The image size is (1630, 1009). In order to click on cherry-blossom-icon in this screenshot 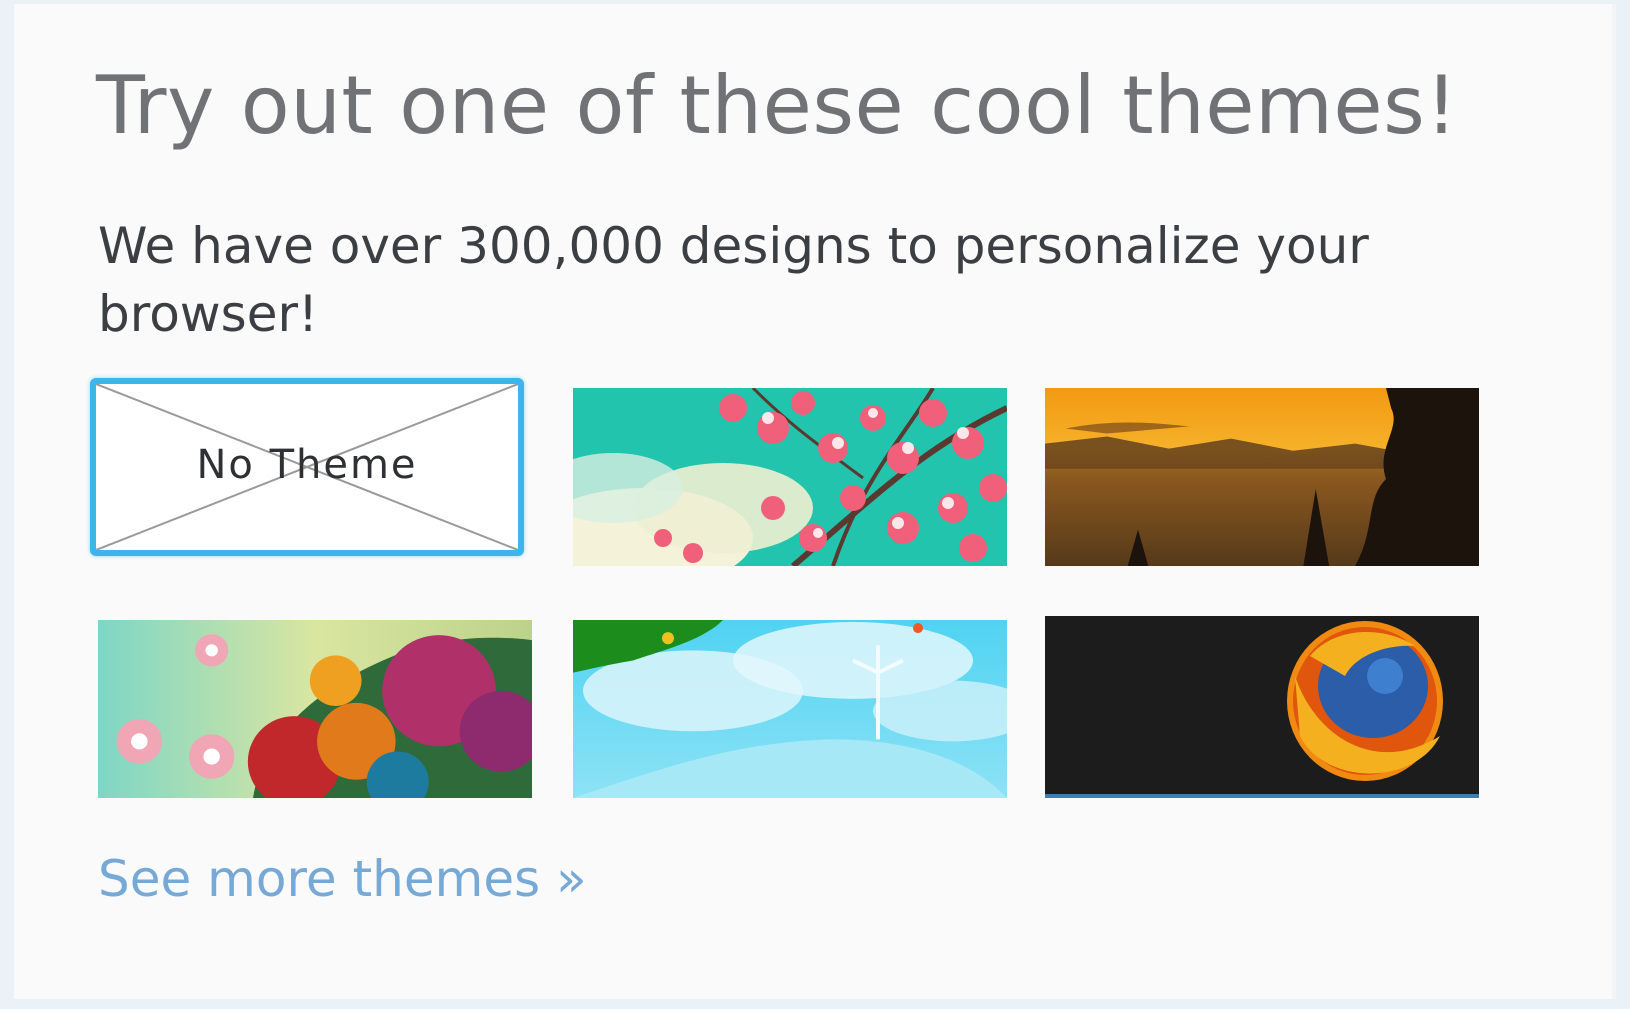, I will do `click(790, 477)`.